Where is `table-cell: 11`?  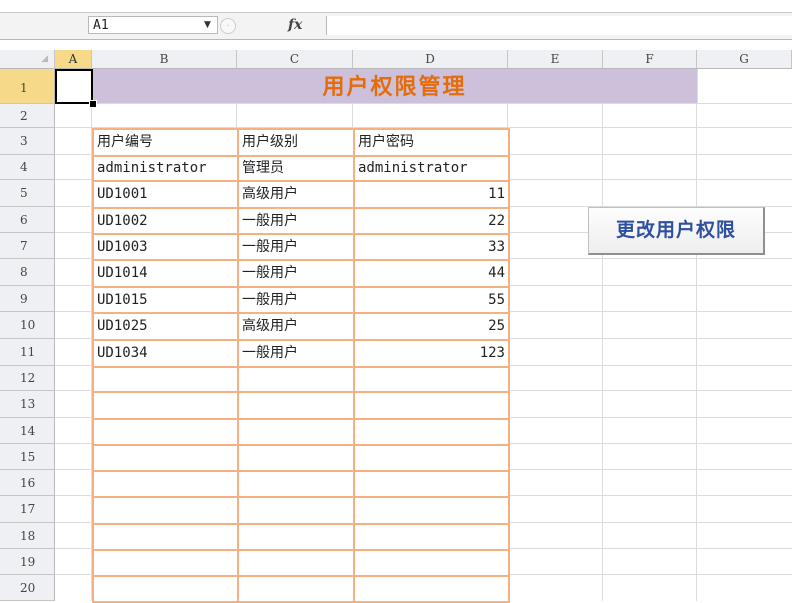 table-cell: 11 is located at coordinates (431, 194).